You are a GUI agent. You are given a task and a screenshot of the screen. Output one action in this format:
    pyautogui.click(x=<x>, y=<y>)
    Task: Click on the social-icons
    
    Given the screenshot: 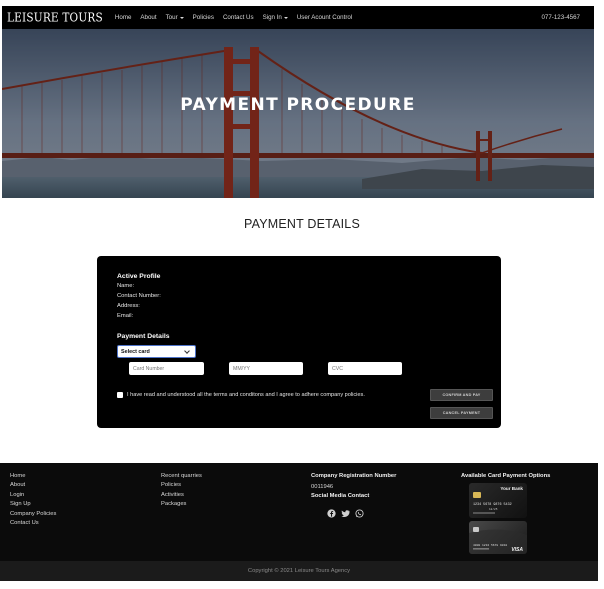 What is the action you would take?
    pyautogui.click(x=345, y=511)
    